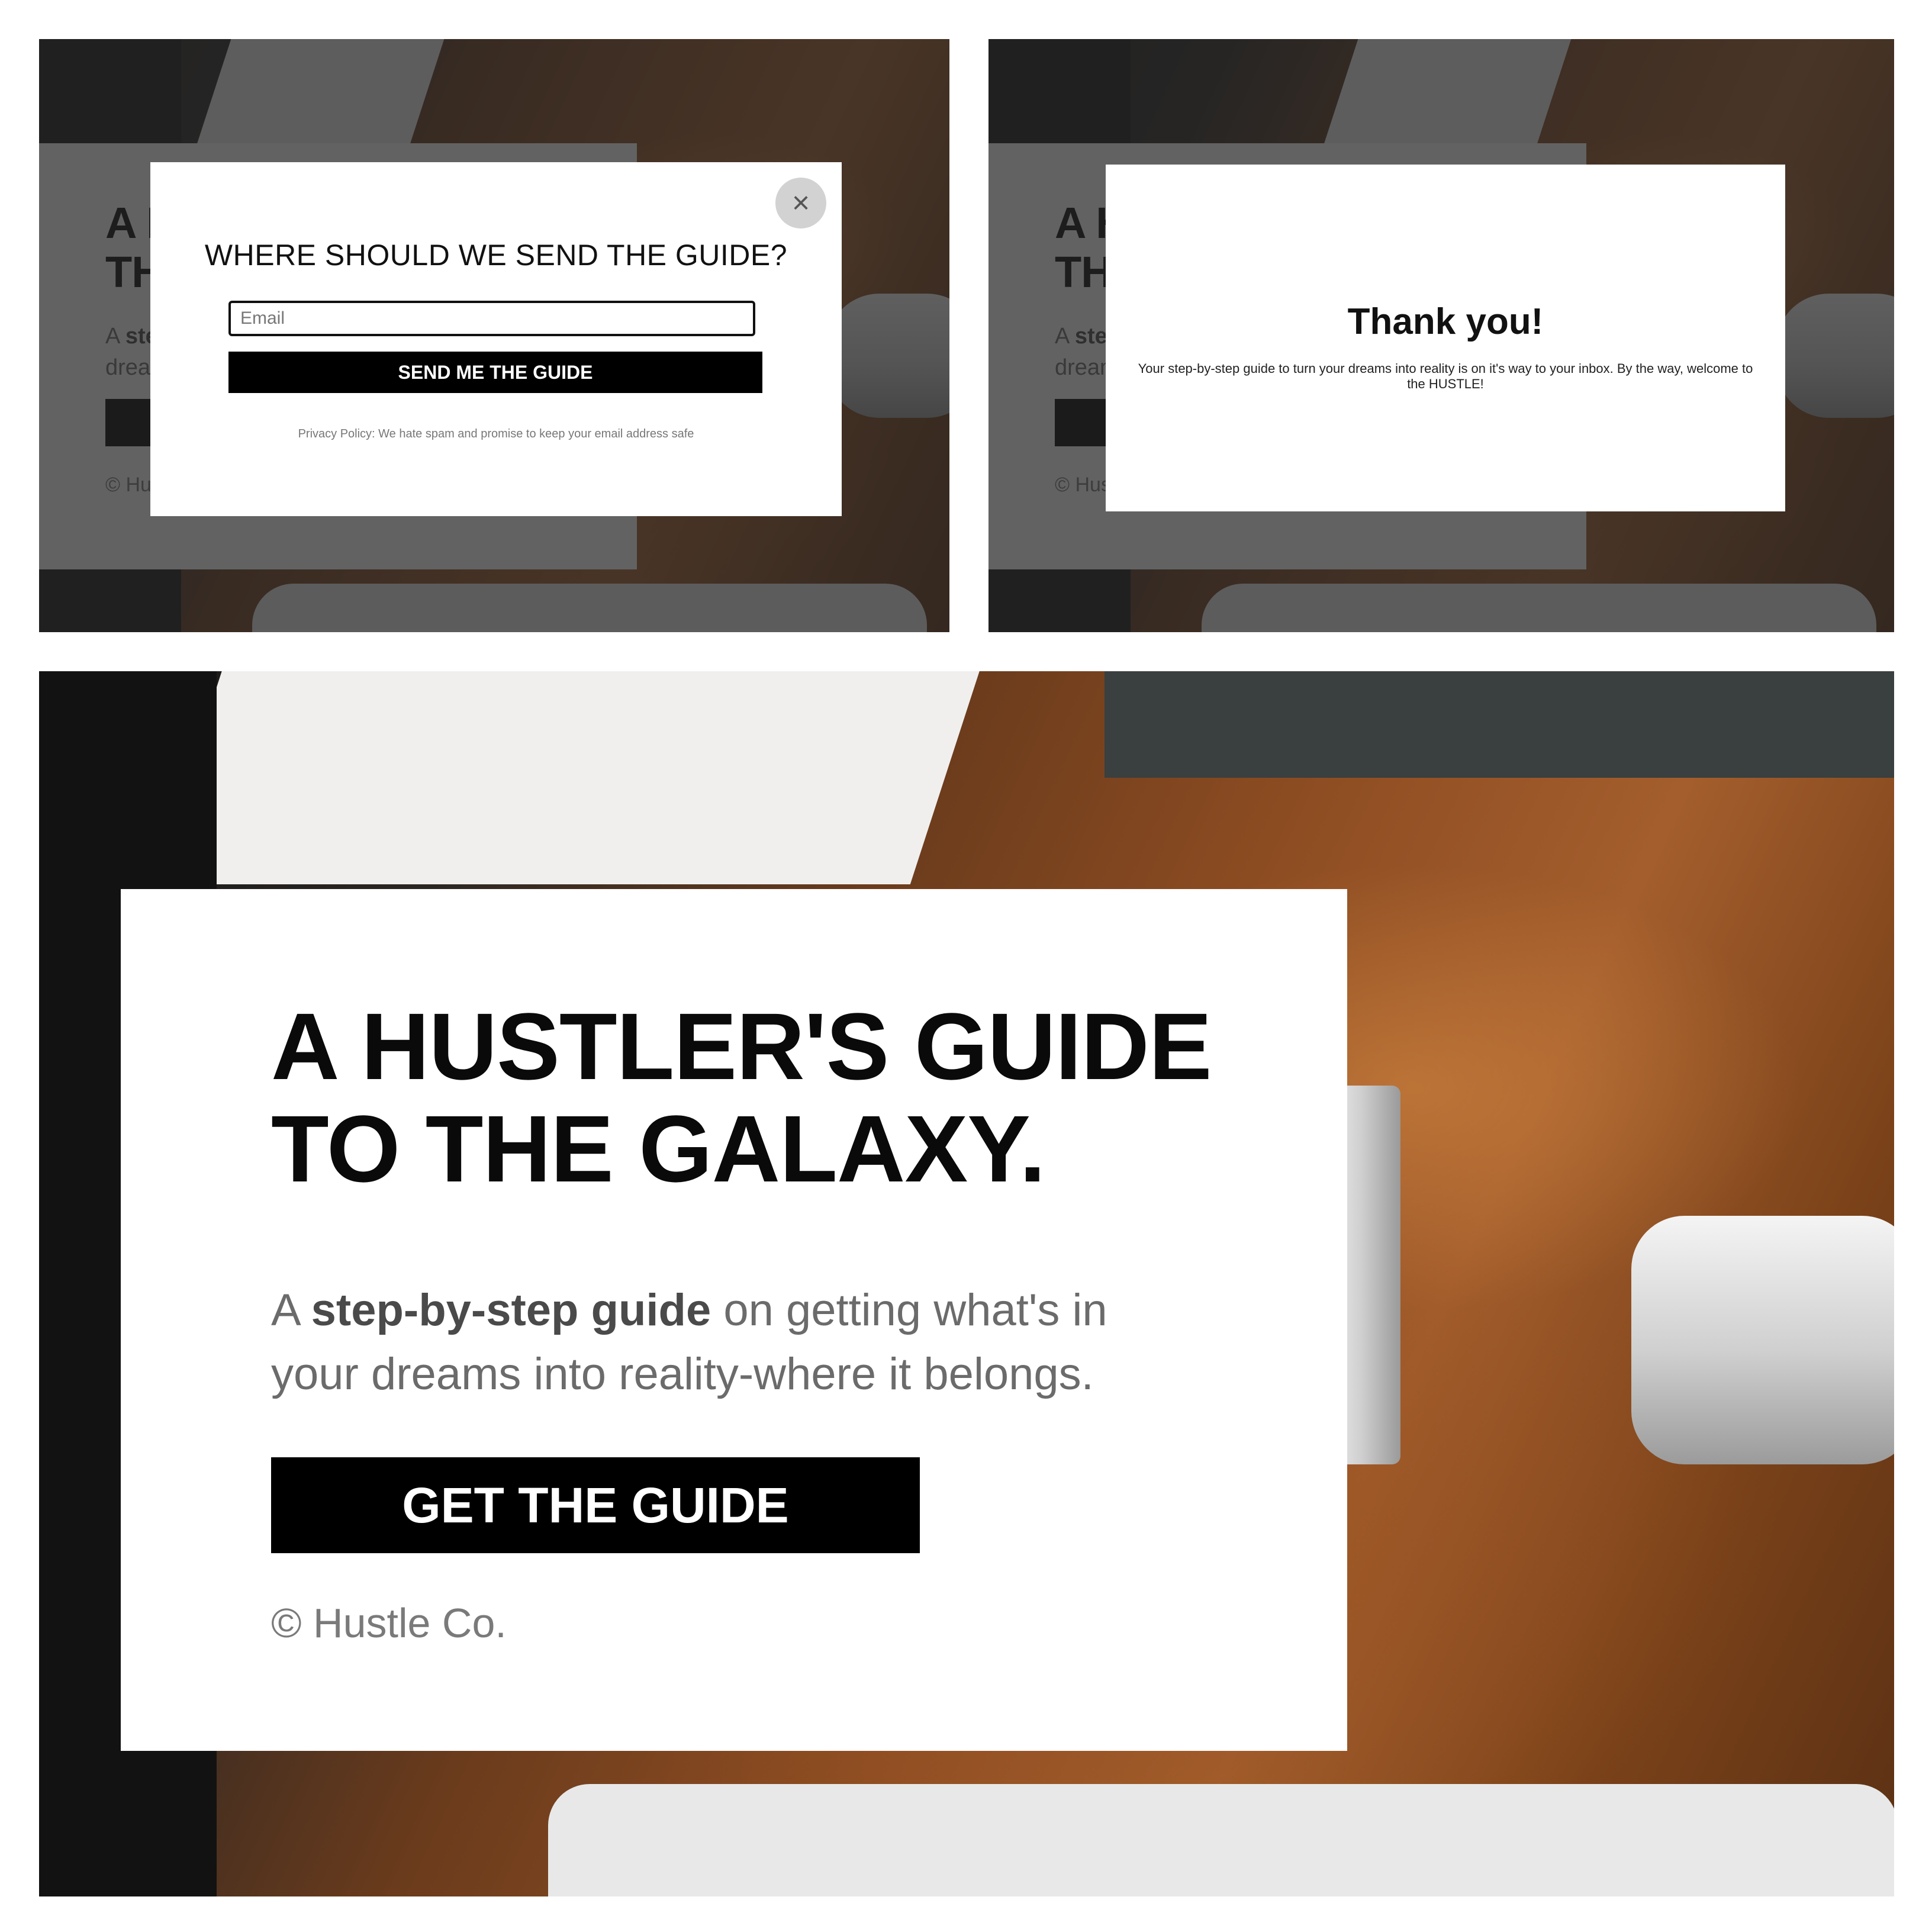  Describe the element at coordinates (495, 373) in the screenshot. I see `send-guide-button: SEND ME THE GUIDE` at that location.